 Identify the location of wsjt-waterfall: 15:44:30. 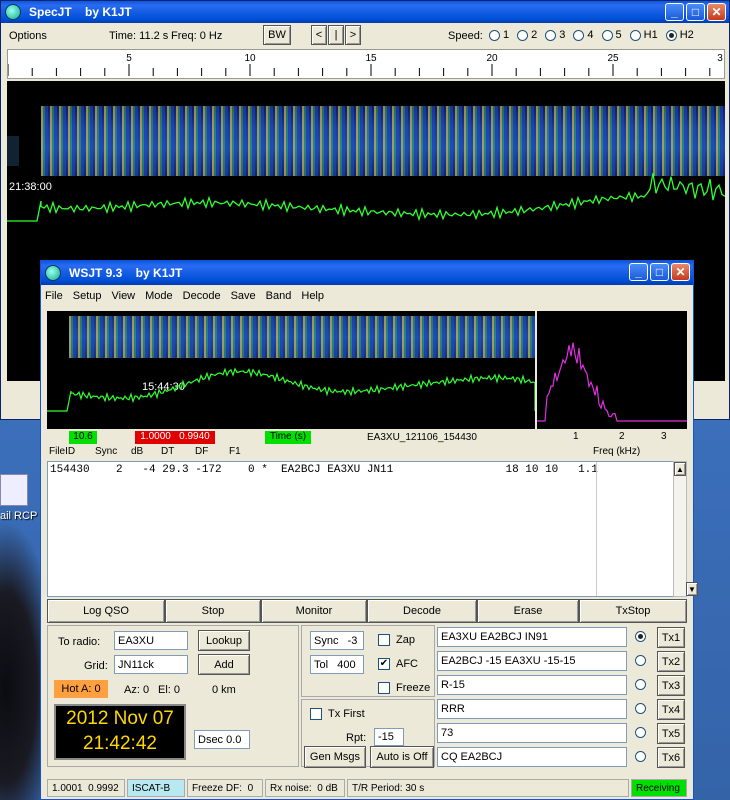
(291, 370).